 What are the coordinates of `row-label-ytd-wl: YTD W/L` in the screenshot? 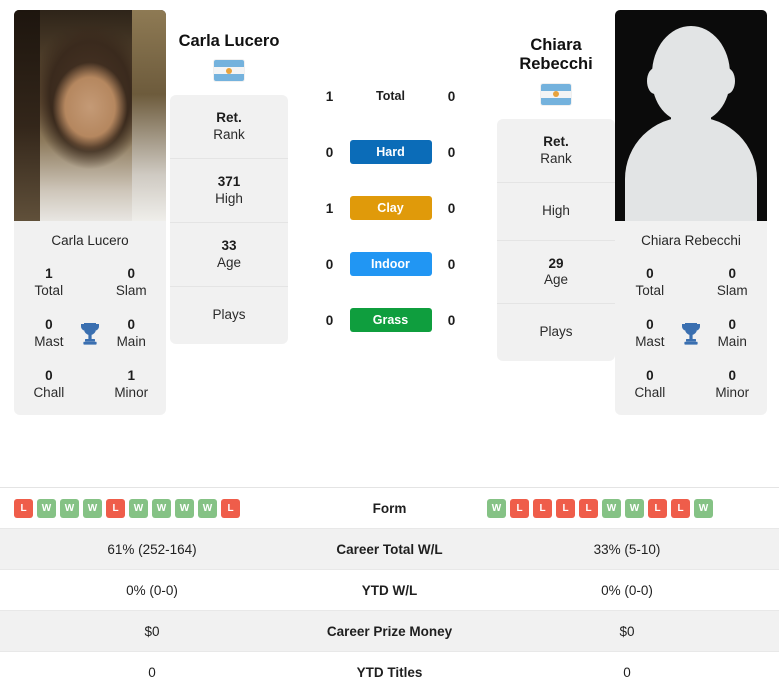 It's located at (389, 590).